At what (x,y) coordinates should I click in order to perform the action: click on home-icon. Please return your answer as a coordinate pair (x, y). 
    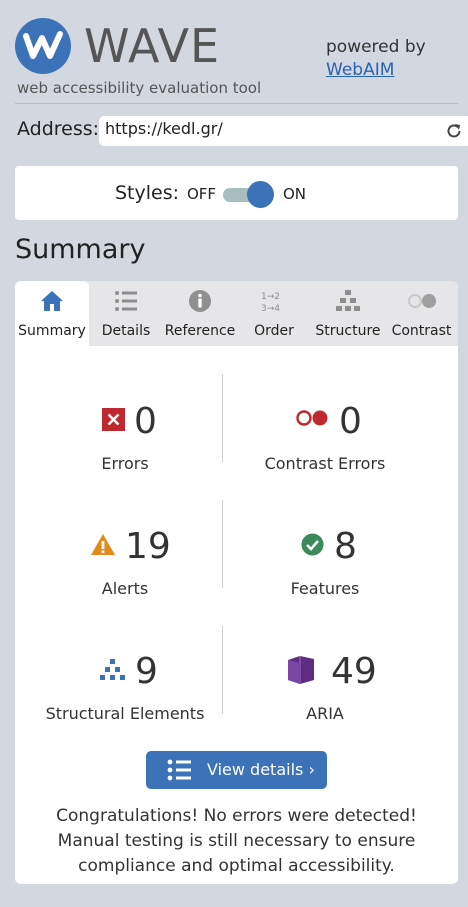
    Looking at the image, I should click on (52, 301).